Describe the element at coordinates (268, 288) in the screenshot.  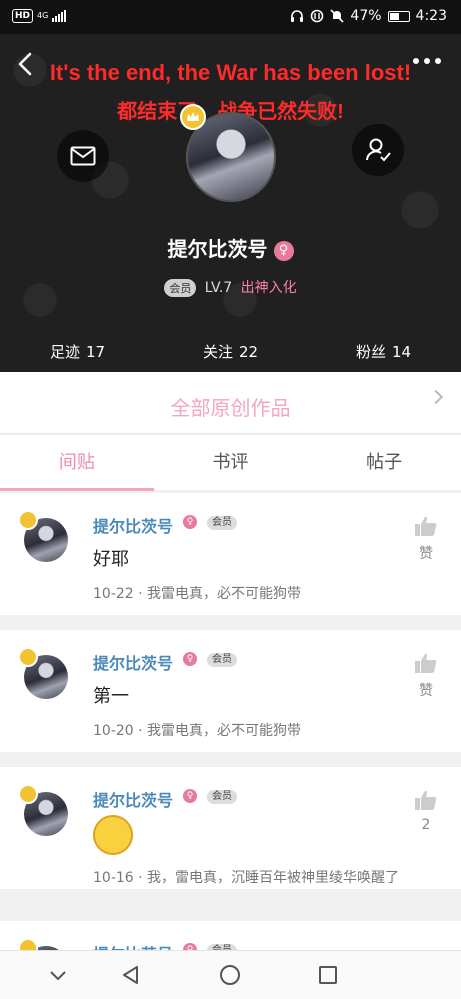
I see `rank-title: 出神入化` at that location.